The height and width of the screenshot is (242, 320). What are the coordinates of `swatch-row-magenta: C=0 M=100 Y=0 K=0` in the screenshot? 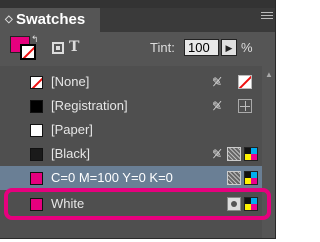 It's located at (131, 178).